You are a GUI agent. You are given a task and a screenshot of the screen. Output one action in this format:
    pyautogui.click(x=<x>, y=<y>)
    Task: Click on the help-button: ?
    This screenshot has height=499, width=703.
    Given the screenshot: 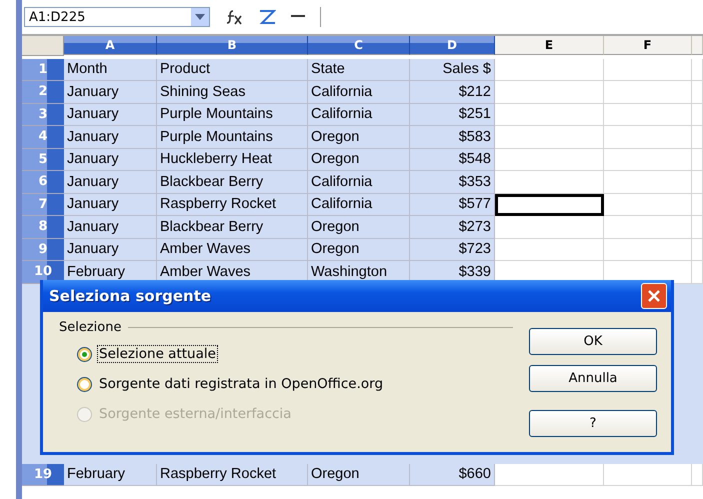 What is the action you would take?
    pyautogui.click(x=593, y=423)
    